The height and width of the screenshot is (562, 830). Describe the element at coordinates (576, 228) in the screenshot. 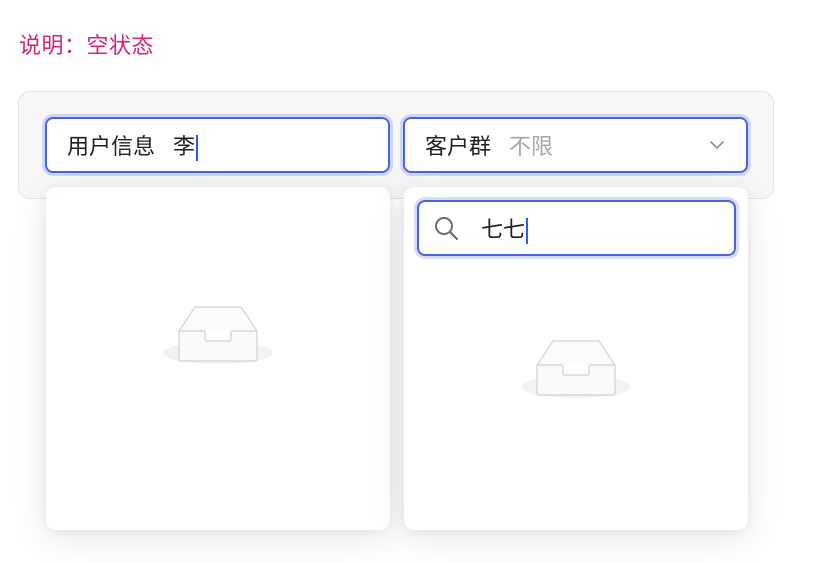

I see `group-search-input: 七七` at that location.